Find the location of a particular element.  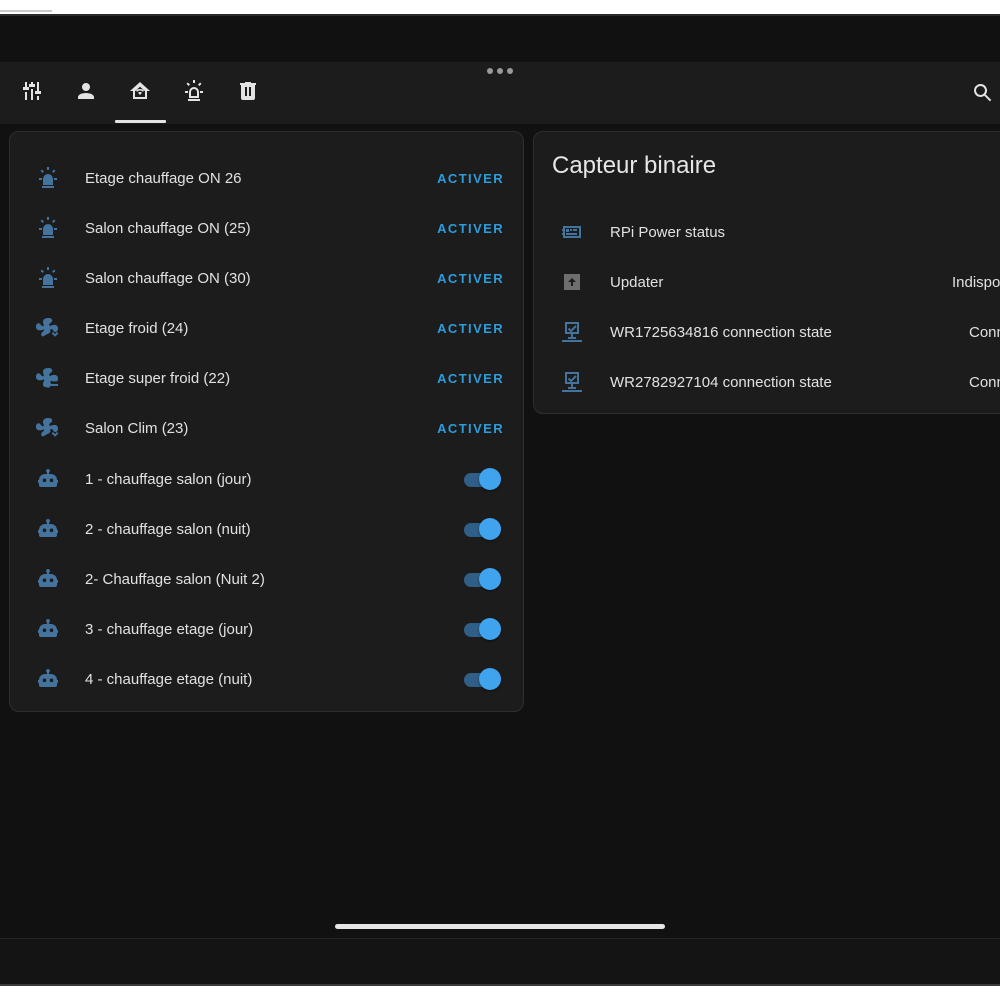

tab-home-automation-icon is located at coordinates (140, 91).